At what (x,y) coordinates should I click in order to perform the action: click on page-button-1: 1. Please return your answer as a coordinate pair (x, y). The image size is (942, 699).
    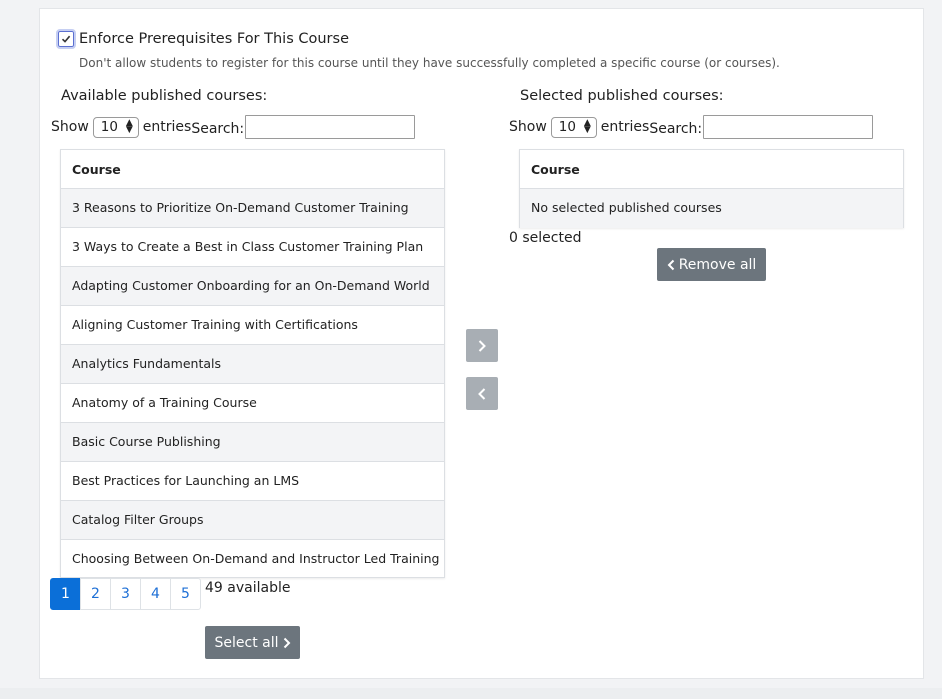
    Looking at the image, I should click on (65, 594).